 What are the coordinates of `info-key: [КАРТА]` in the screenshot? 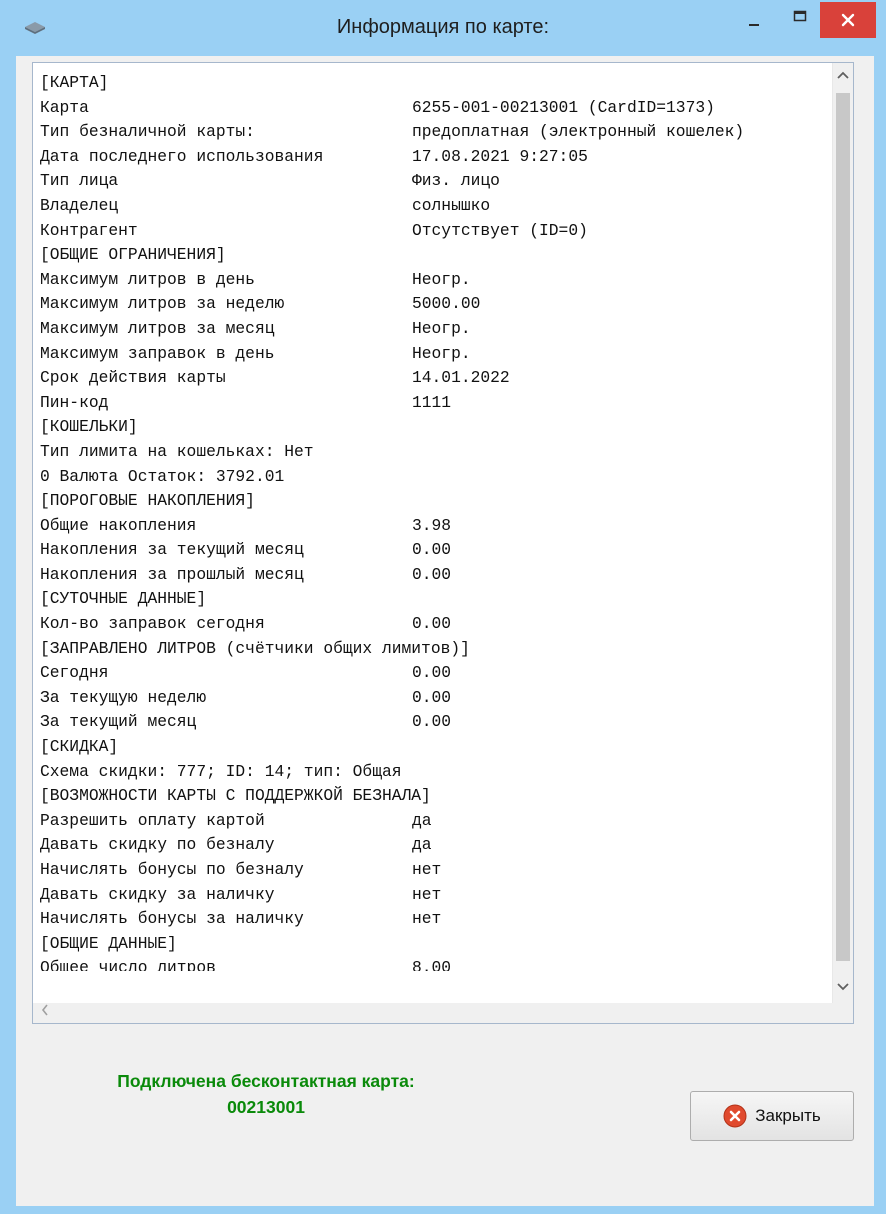 It's located at (74, 82).